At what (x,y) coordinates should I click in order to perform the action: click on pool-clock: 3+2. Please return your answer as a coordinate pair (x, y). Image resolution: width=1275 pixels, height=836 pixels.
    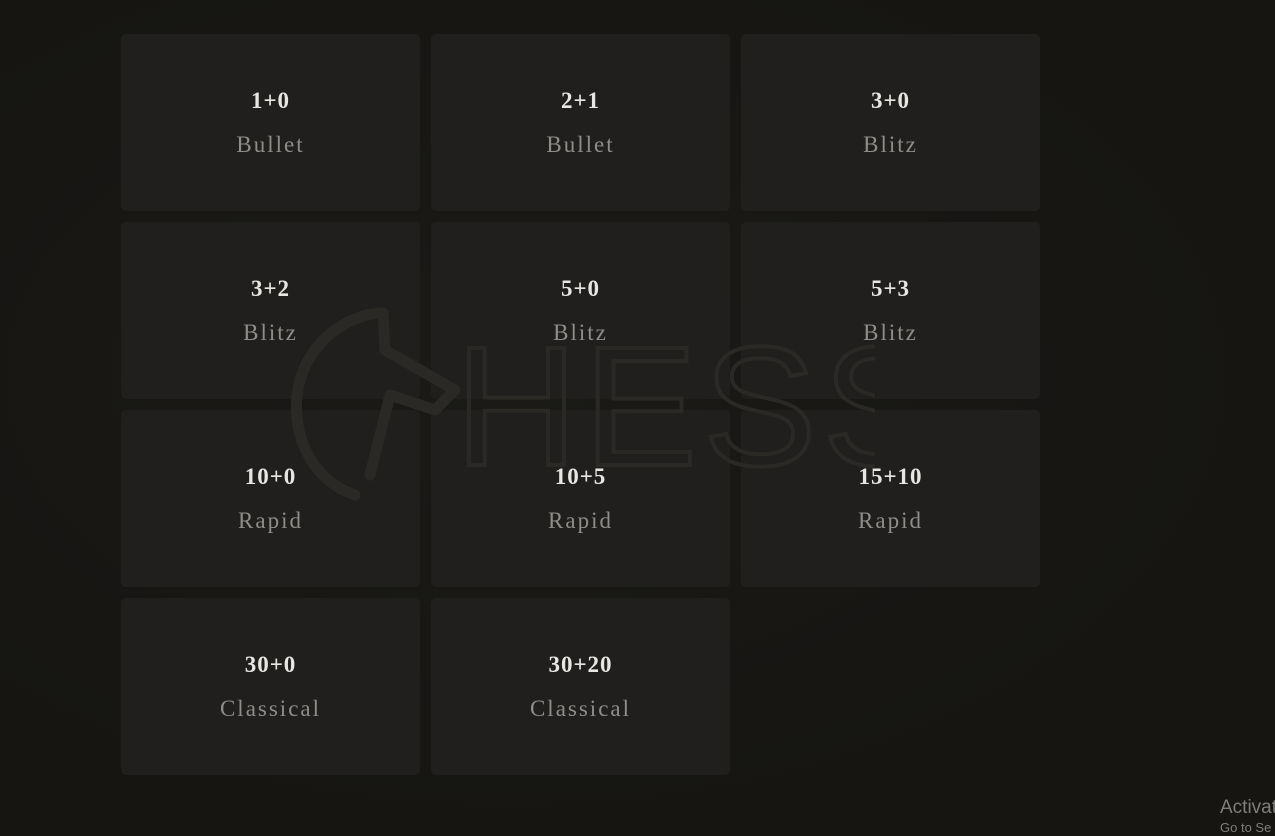
    Looking at the image, I should click on (270, 288).